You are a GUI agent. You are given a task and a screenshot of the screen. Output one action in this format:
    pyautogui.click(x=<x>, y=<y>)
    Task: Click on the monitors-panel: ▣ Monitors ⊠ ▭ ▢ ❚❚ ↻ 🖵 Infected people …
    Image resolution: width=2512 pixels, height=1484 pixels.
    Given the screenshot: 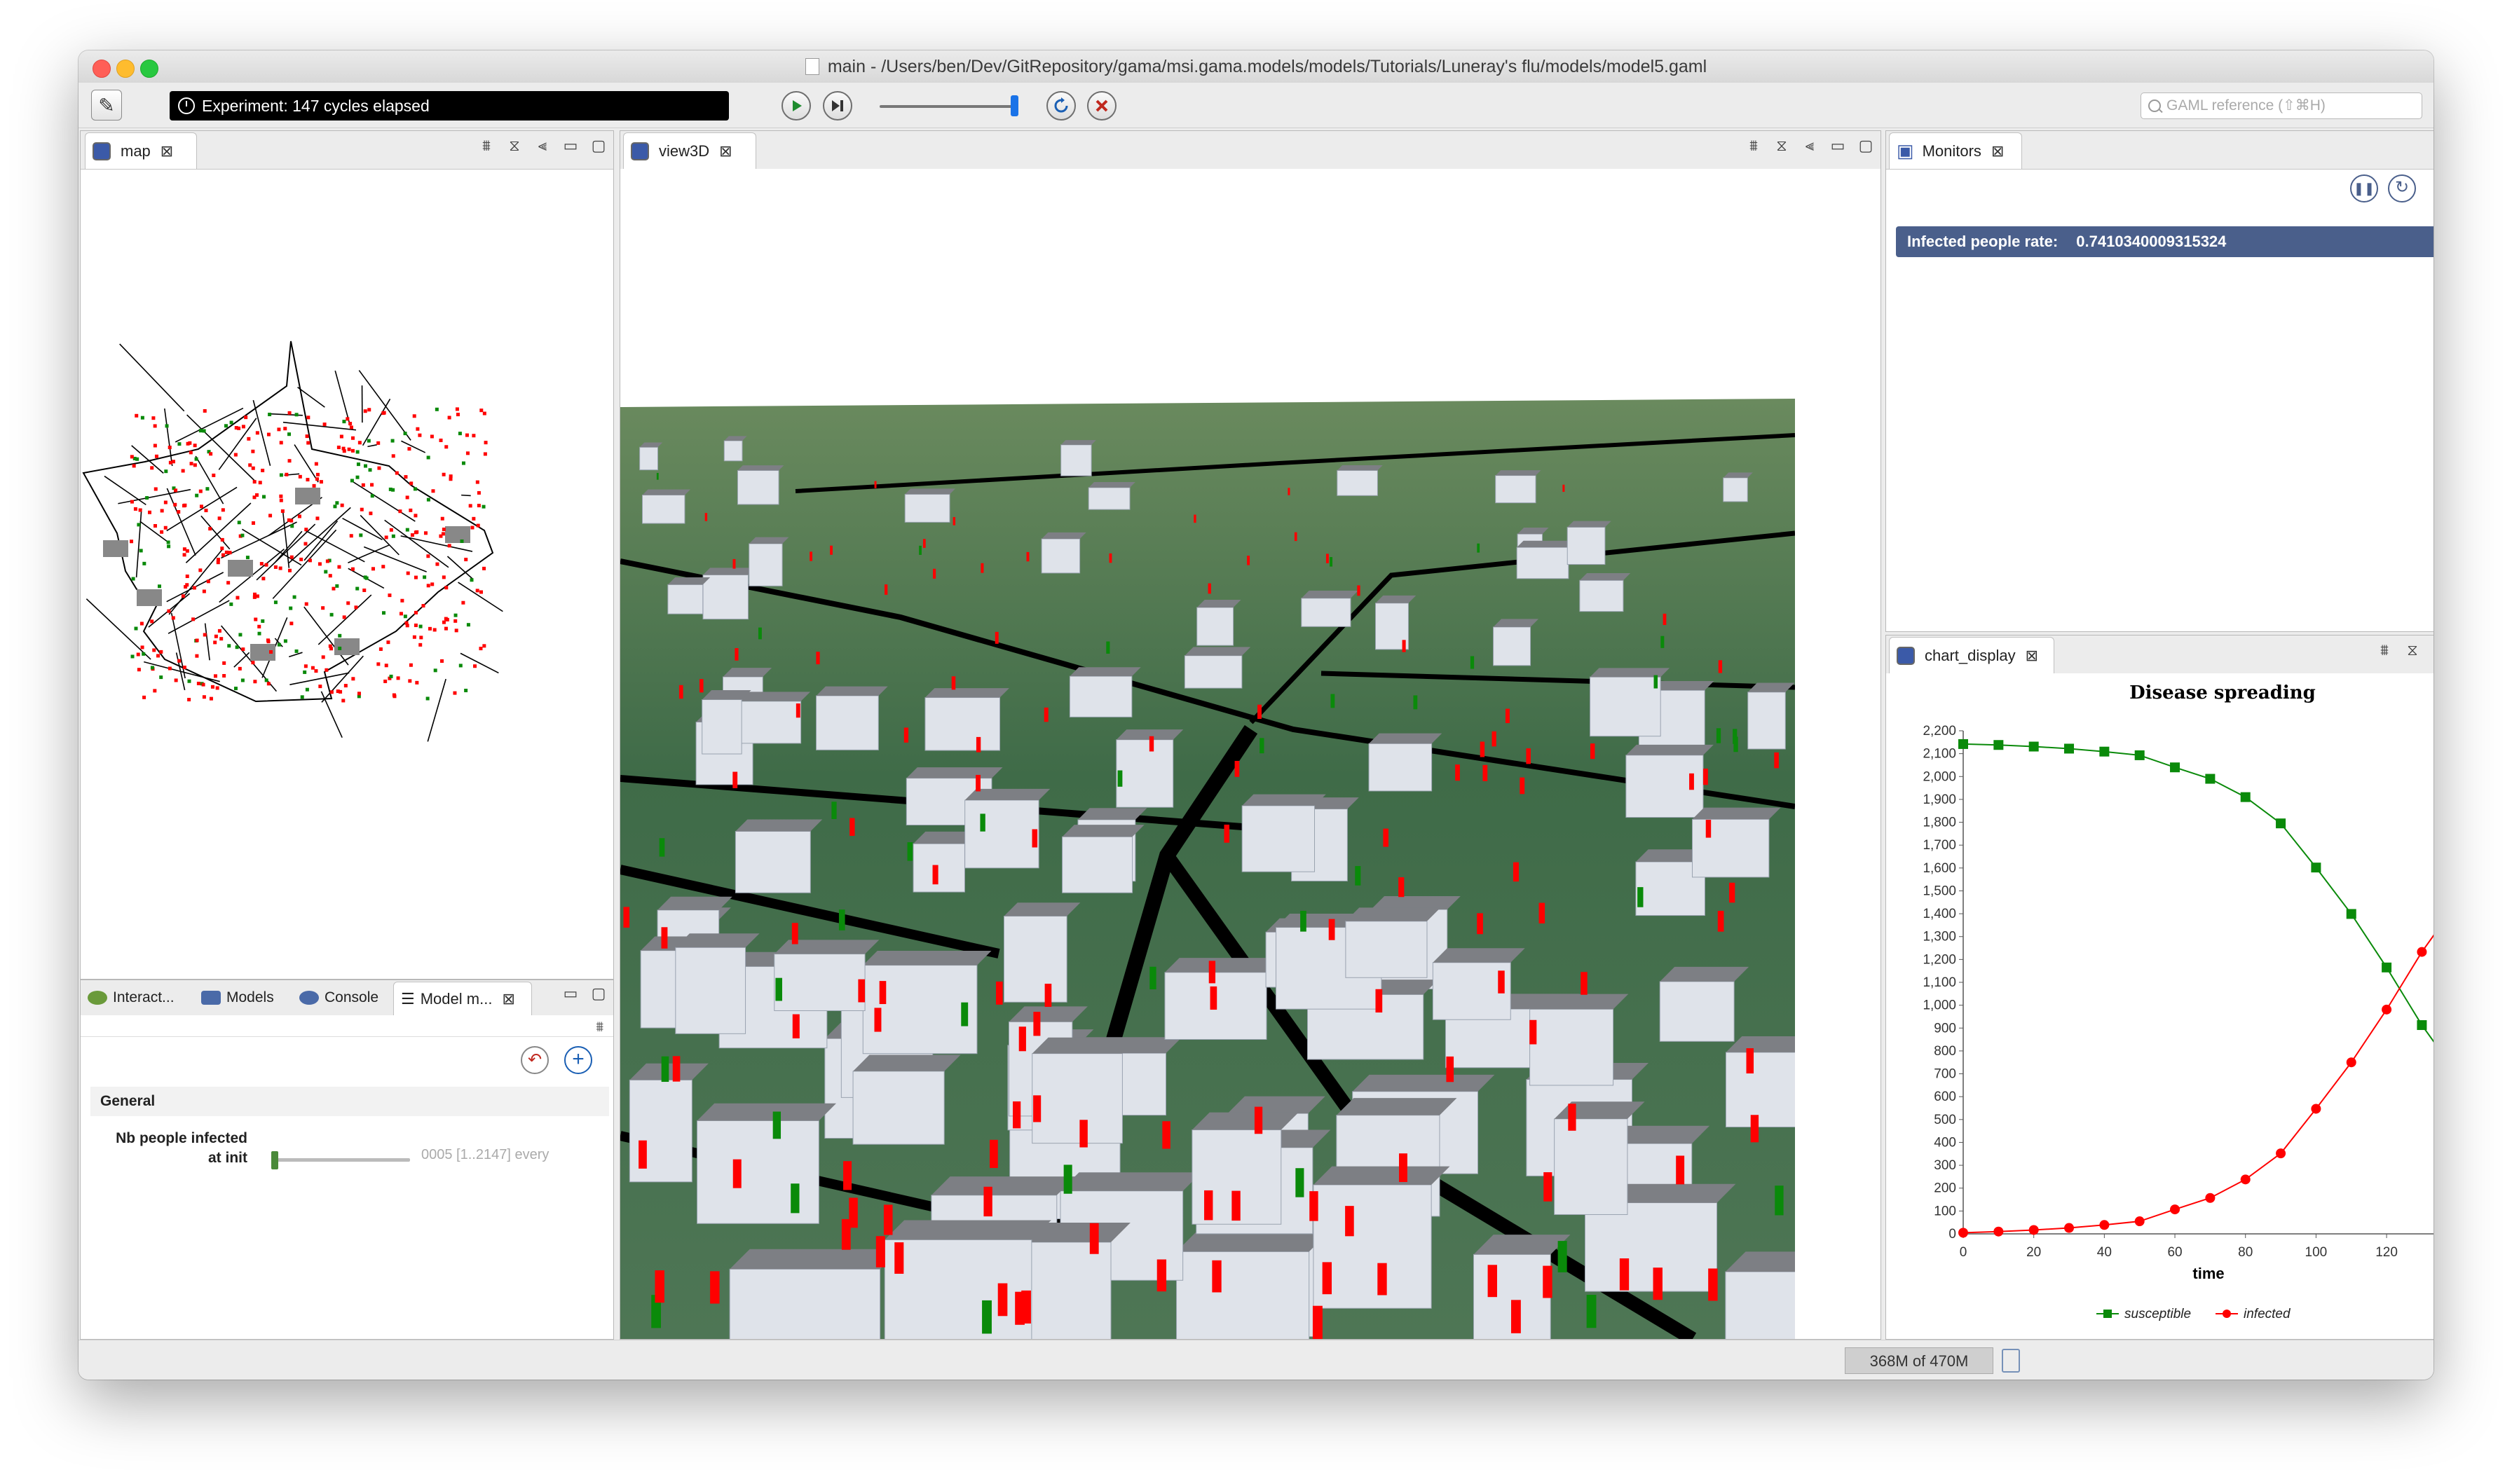 What is the action you would take?
    pyautogui.click(x=2159, y=381)
    